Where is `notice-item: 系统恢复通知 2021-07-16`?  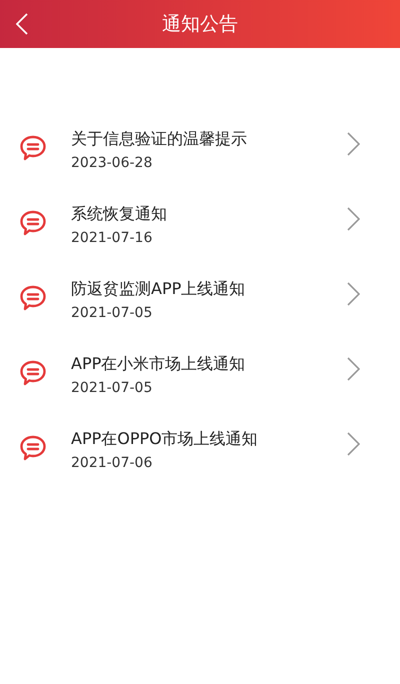 notice-item: 系统恢复通知 2021-07-16 is located at coordinates (200, 222).